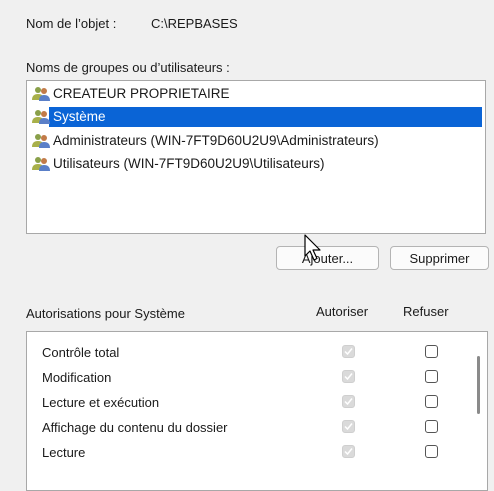  I want to click on selection-highlight, so click(265, 117).